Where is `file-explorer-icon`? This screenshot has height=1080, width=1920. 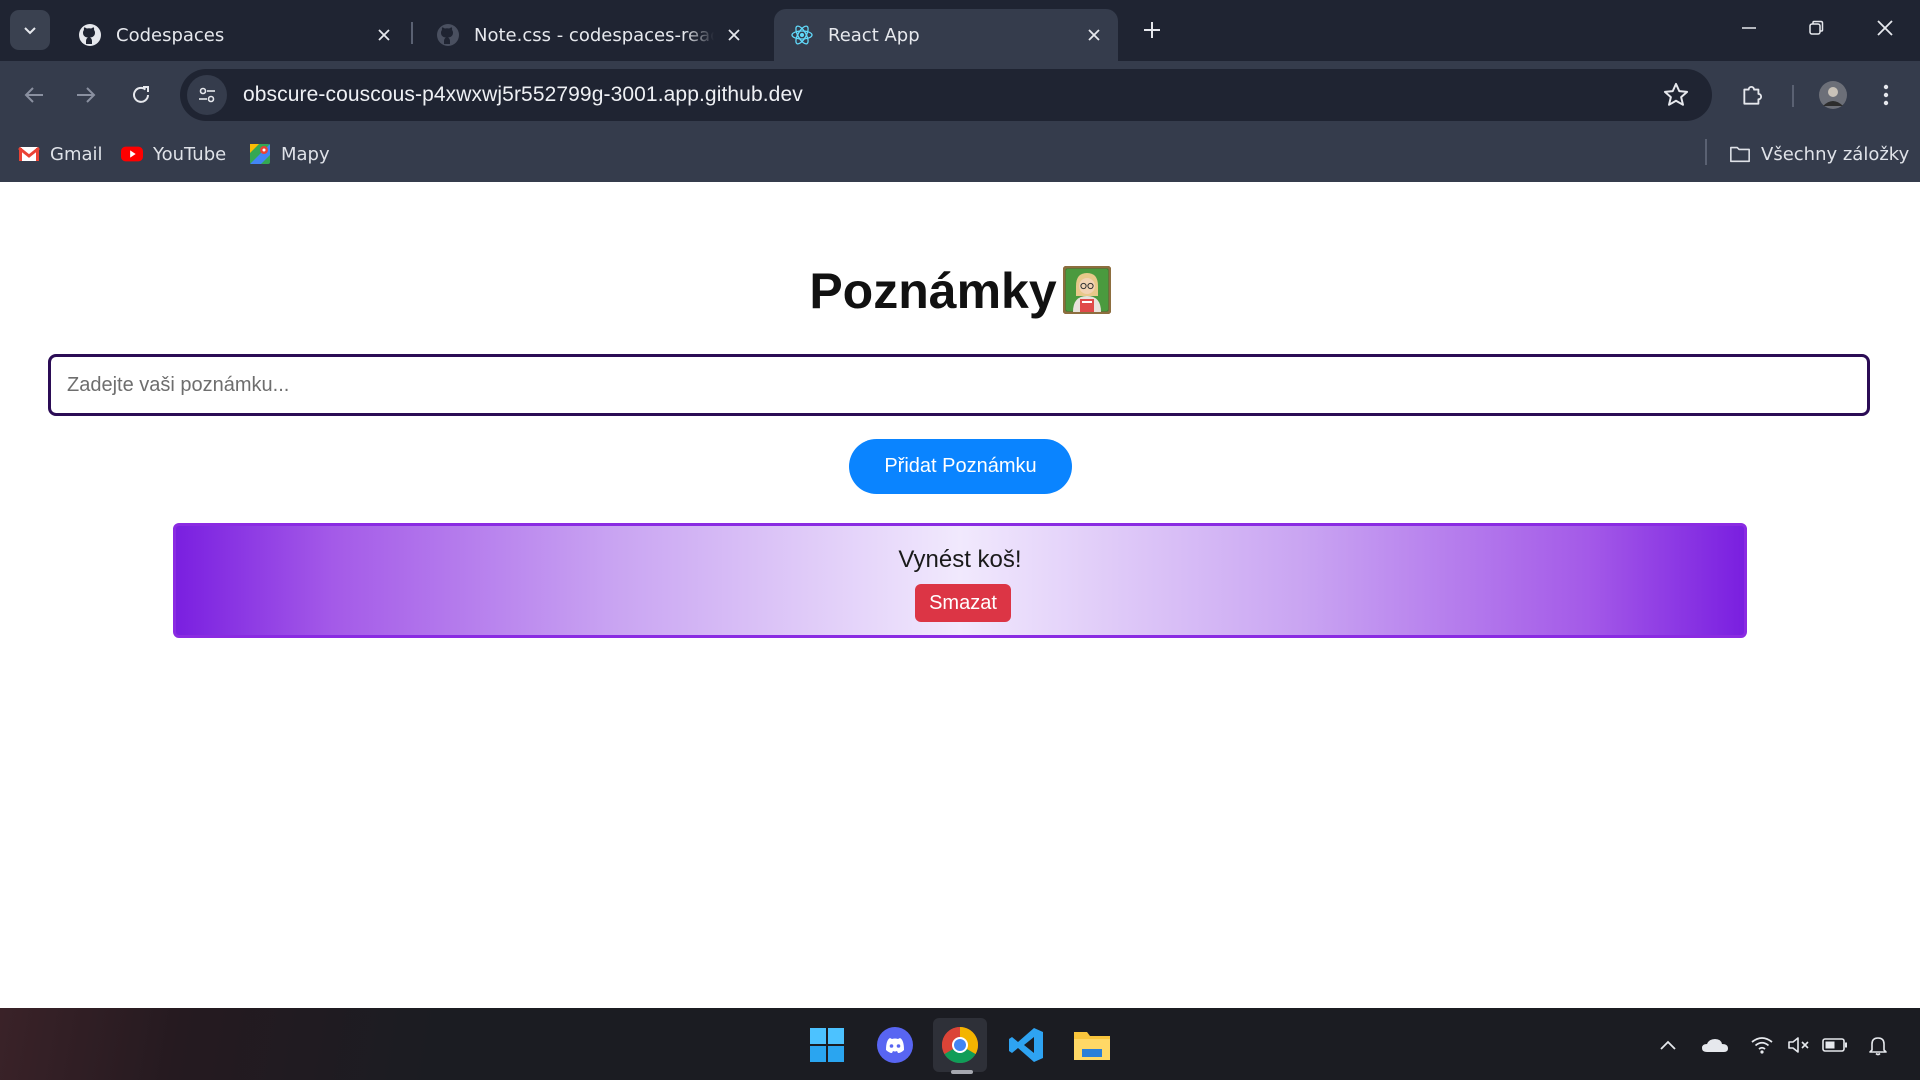
file-explorer-icon is located at coordinates (1092, 1045).